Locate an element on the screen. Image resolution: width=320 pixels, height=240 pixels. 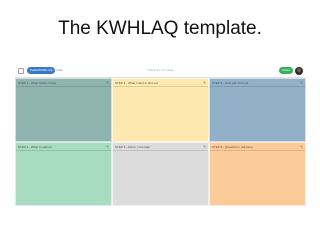
section-step-2: STEP 2 - What I want to find out ✎ is located at coordinates (160, 110).